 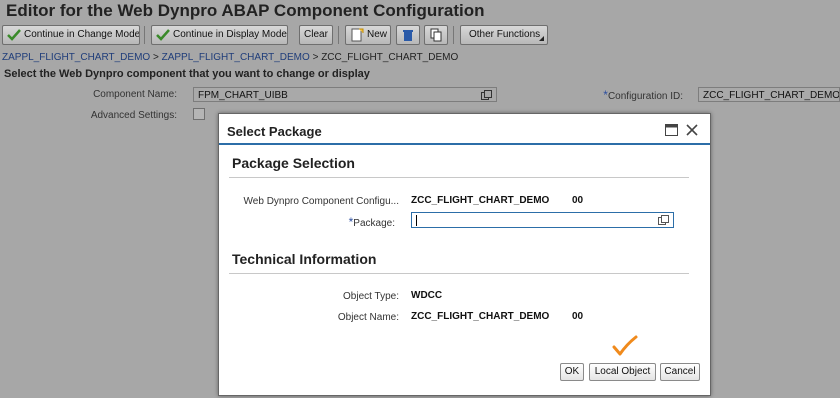 I want to click on copy-icon, so click(x=436, y=35).